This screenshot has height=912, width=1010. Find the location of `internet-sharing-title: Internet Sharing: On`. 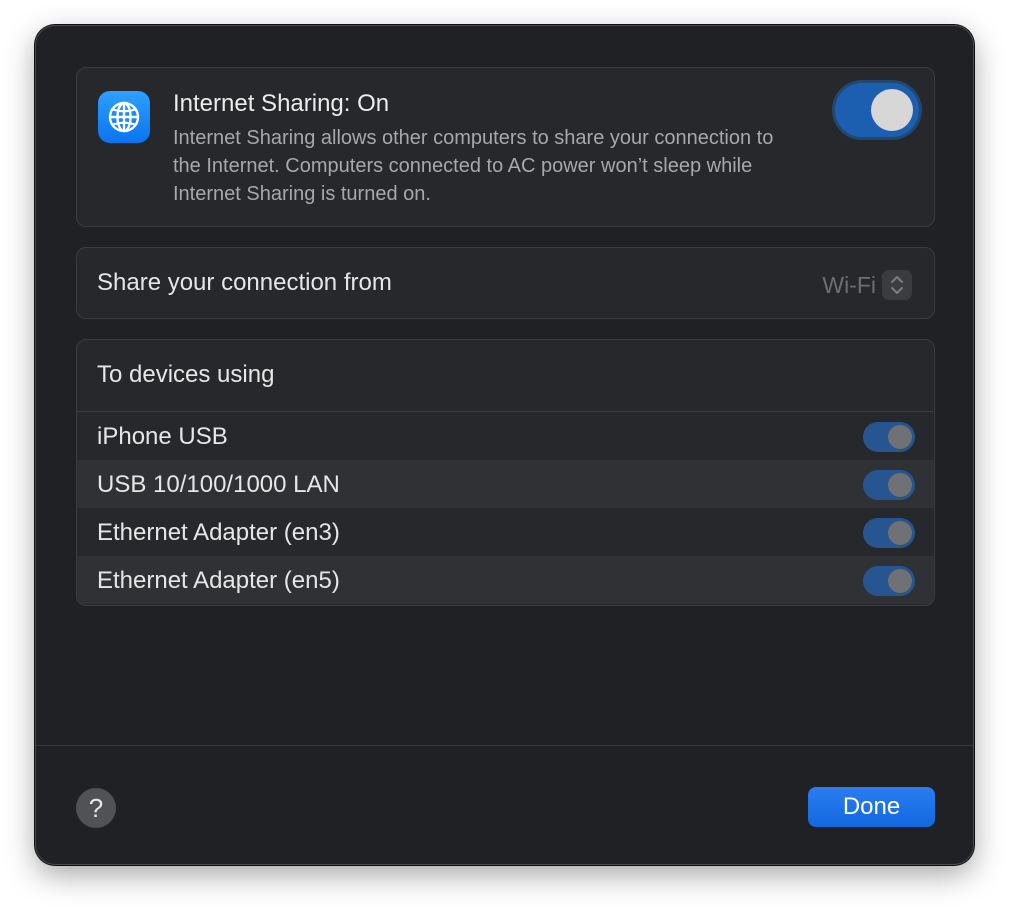

internet-sharing-title: Internet Sharing: On is located at coordinates (281, 103).